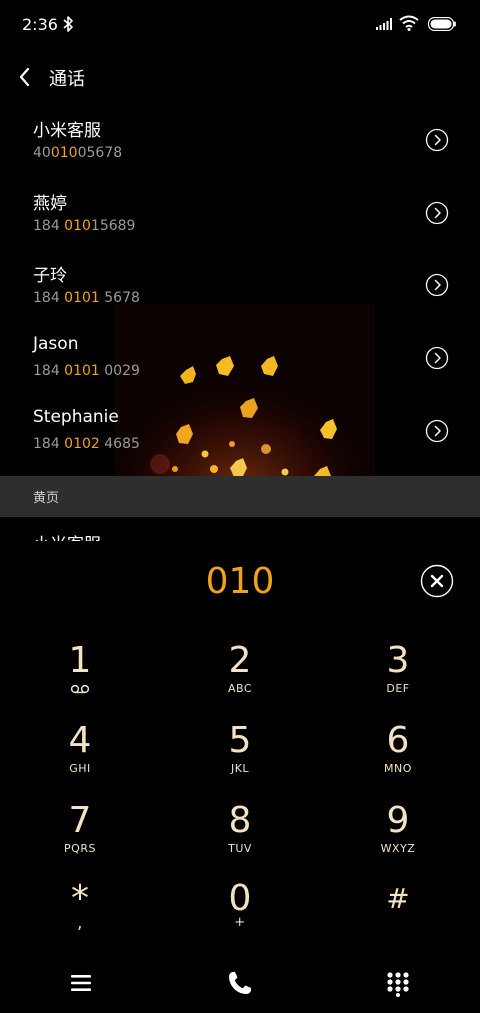 The height and width of the screenshot is (1013, 480). I want to click on key-digit: 6, so click(398, 740).